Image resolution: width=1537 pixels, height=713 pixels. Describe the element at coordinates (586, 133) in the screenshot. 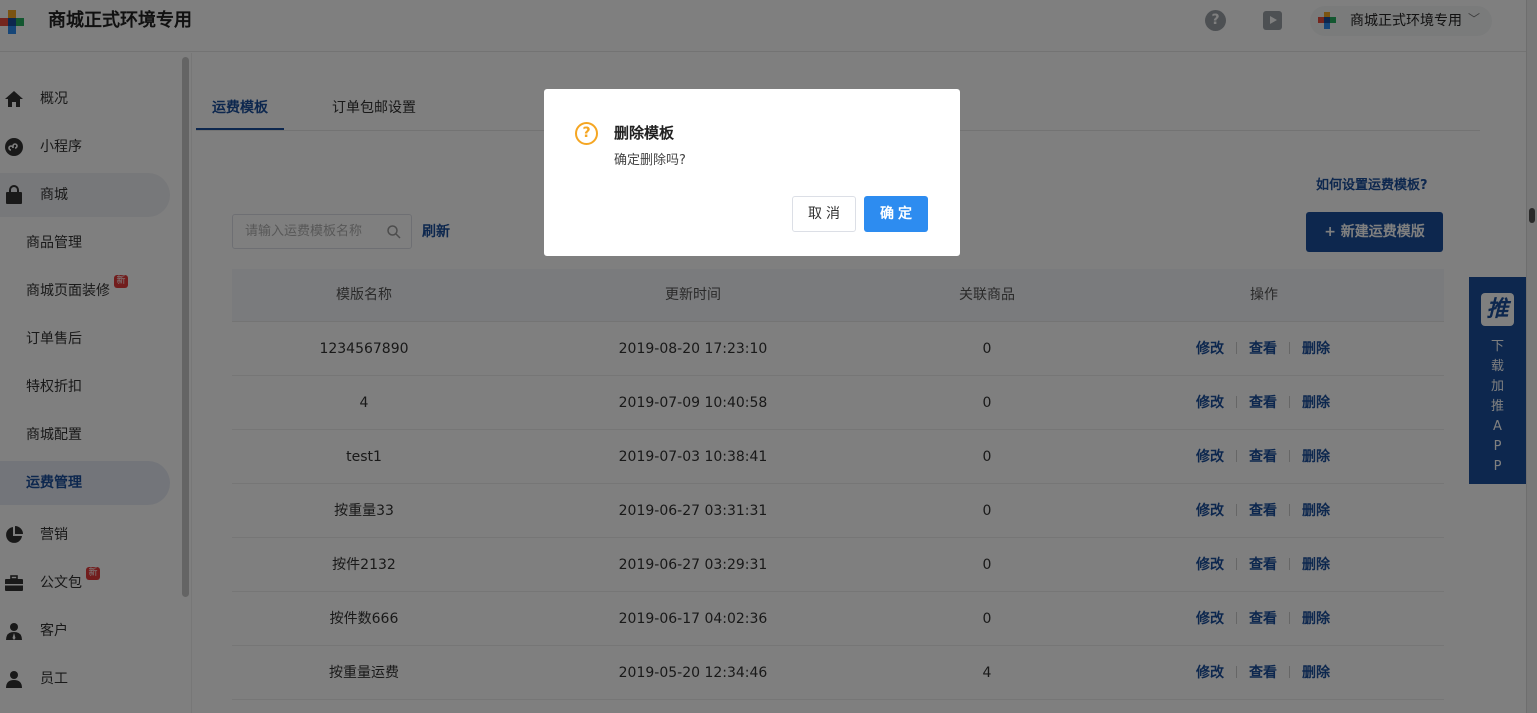

I see `question-icon: ?` at that location.